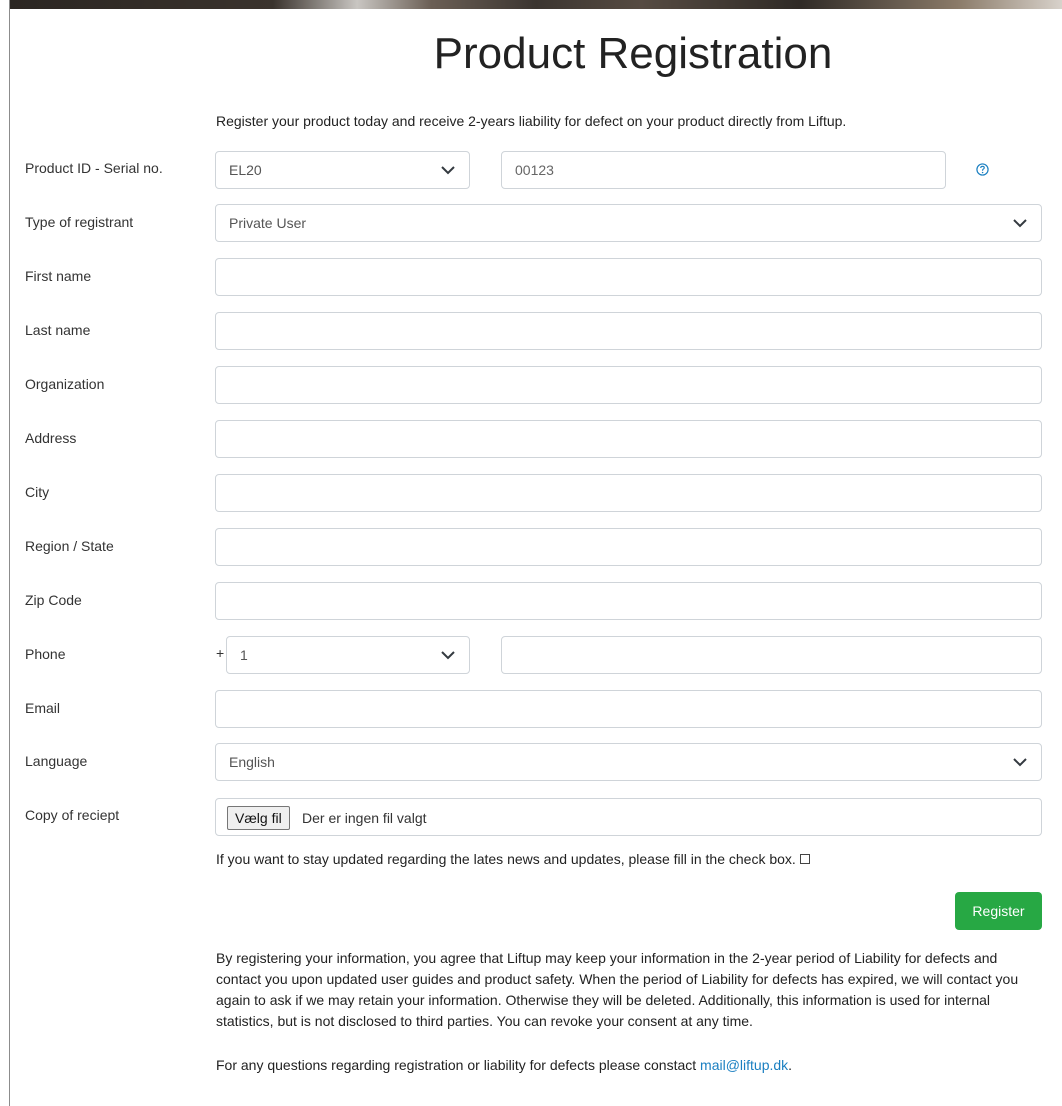 The image size is (1062, 1106). Describe the element at coordinates (628, 762) in the screenshot. I see `language-select: English` at that location.